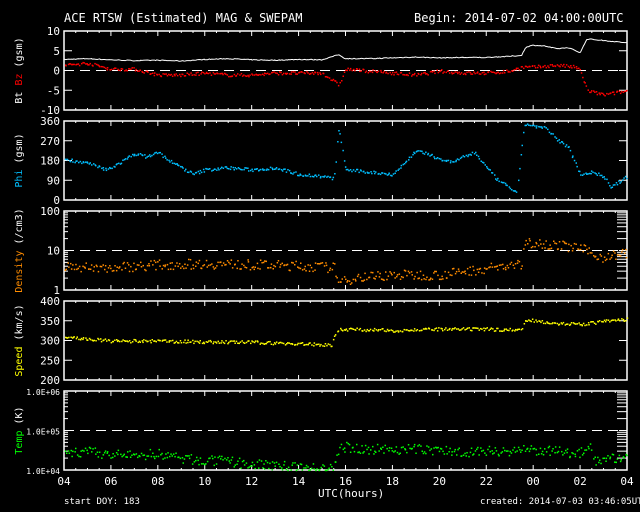 This screenshot has height=512, width=640. Describe the element at coordinates (19, 250) in the screenshot. I see `density-axis-label: Density (/cm3)` at that location.